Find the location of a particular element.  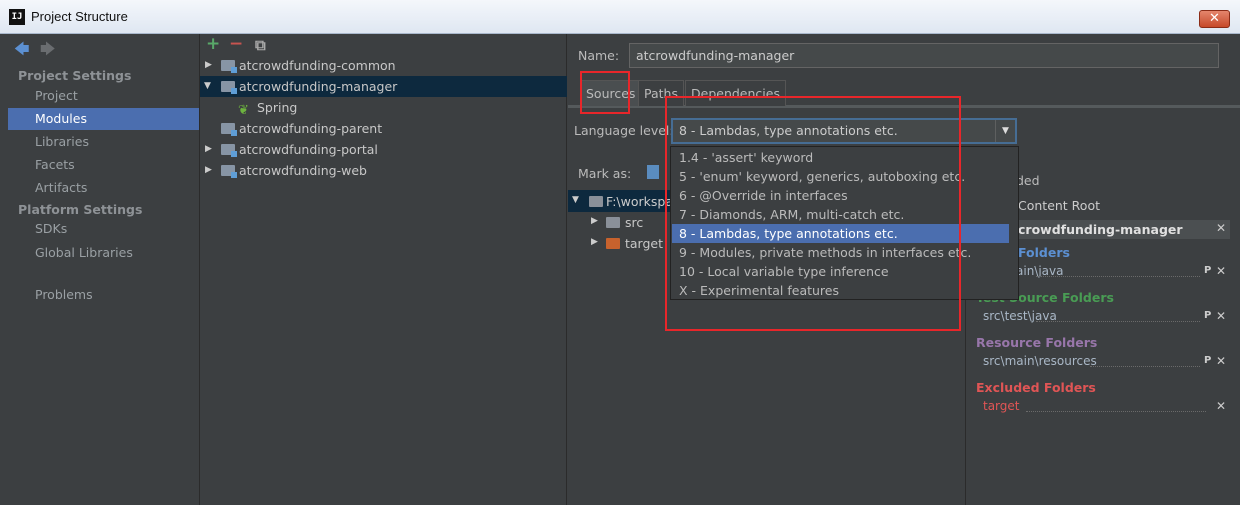

platform-settings-header: Platform Settings is located at coordinates (80, 209).